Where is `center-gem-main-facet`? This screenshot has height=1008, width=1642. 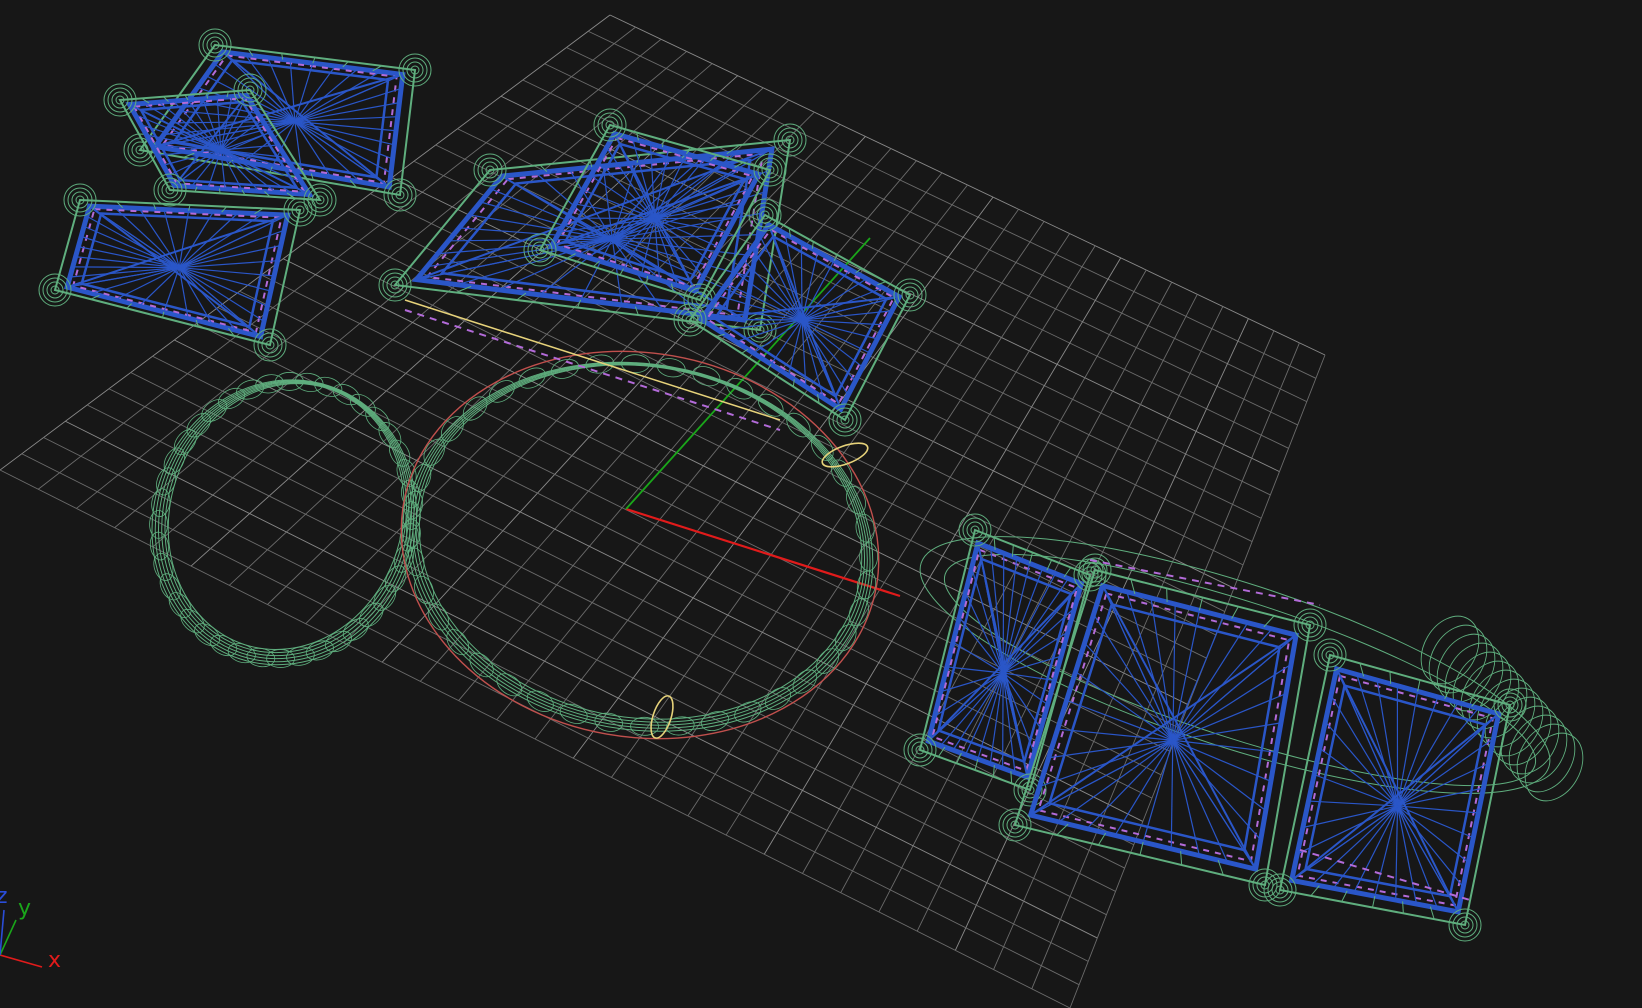 center-gem-main-facet is located at coordinates (530, 240).